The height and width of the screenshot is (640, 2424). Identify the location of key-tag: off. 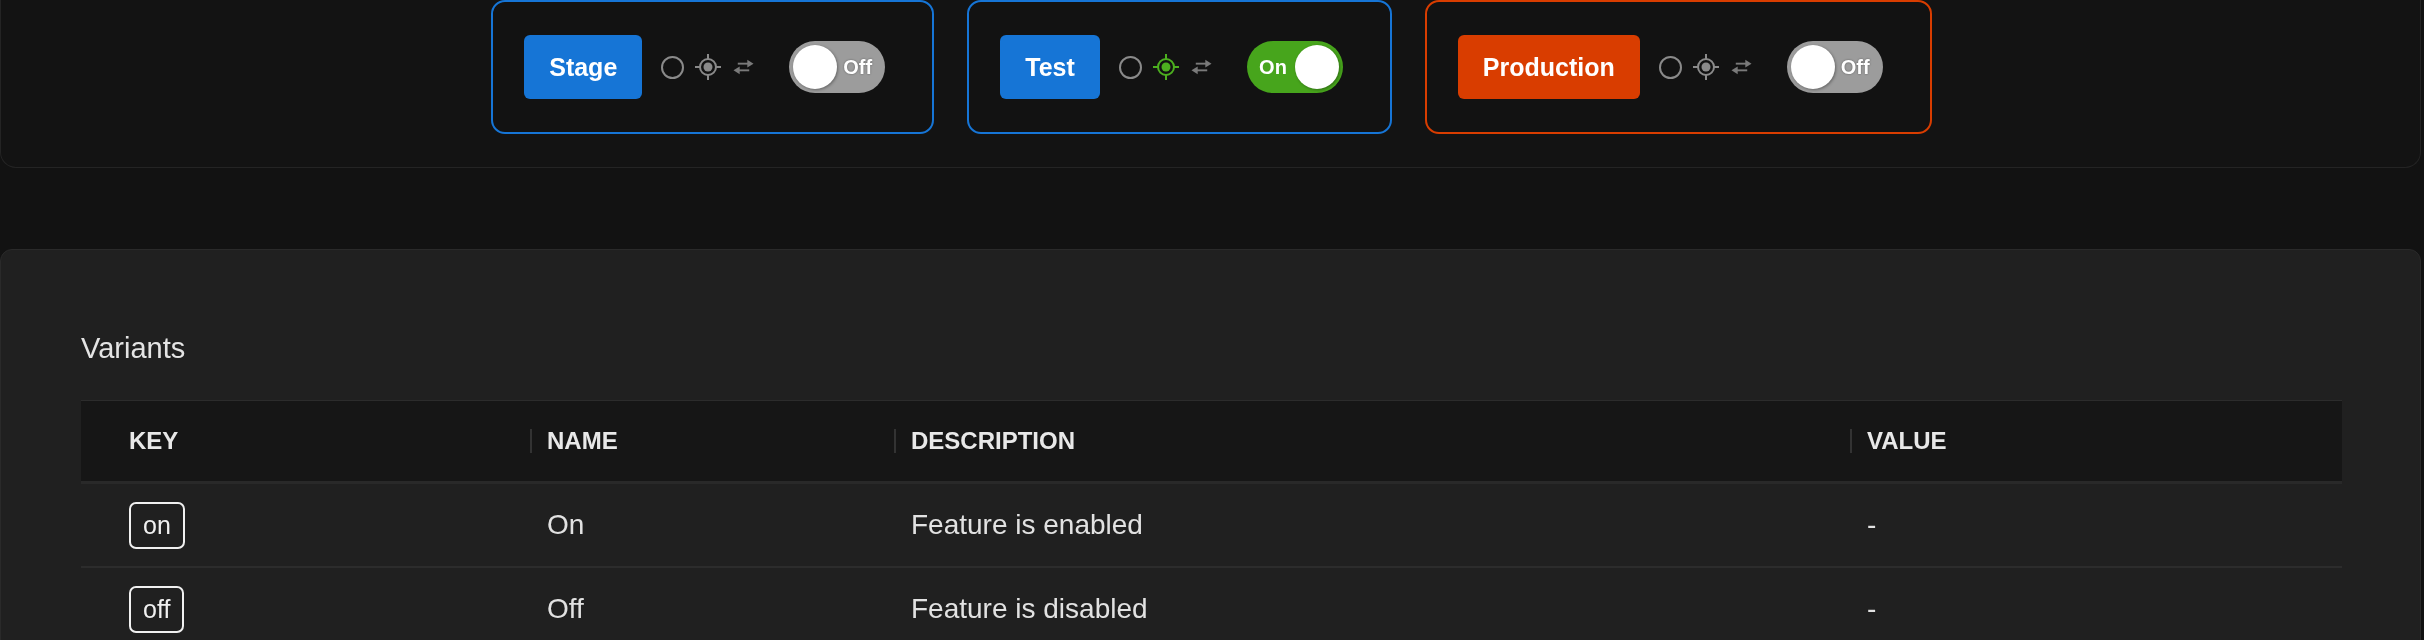
(157, 609).